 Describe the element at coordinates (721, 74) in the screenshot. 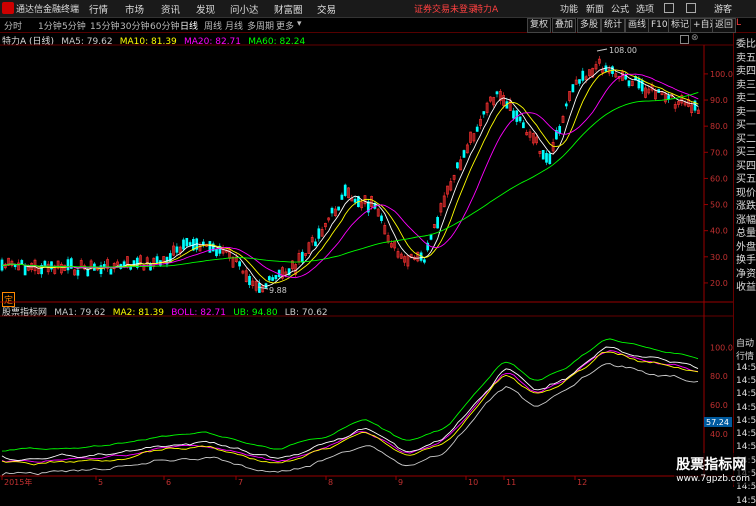

I see `main-y-tick: 100.0` at that location.